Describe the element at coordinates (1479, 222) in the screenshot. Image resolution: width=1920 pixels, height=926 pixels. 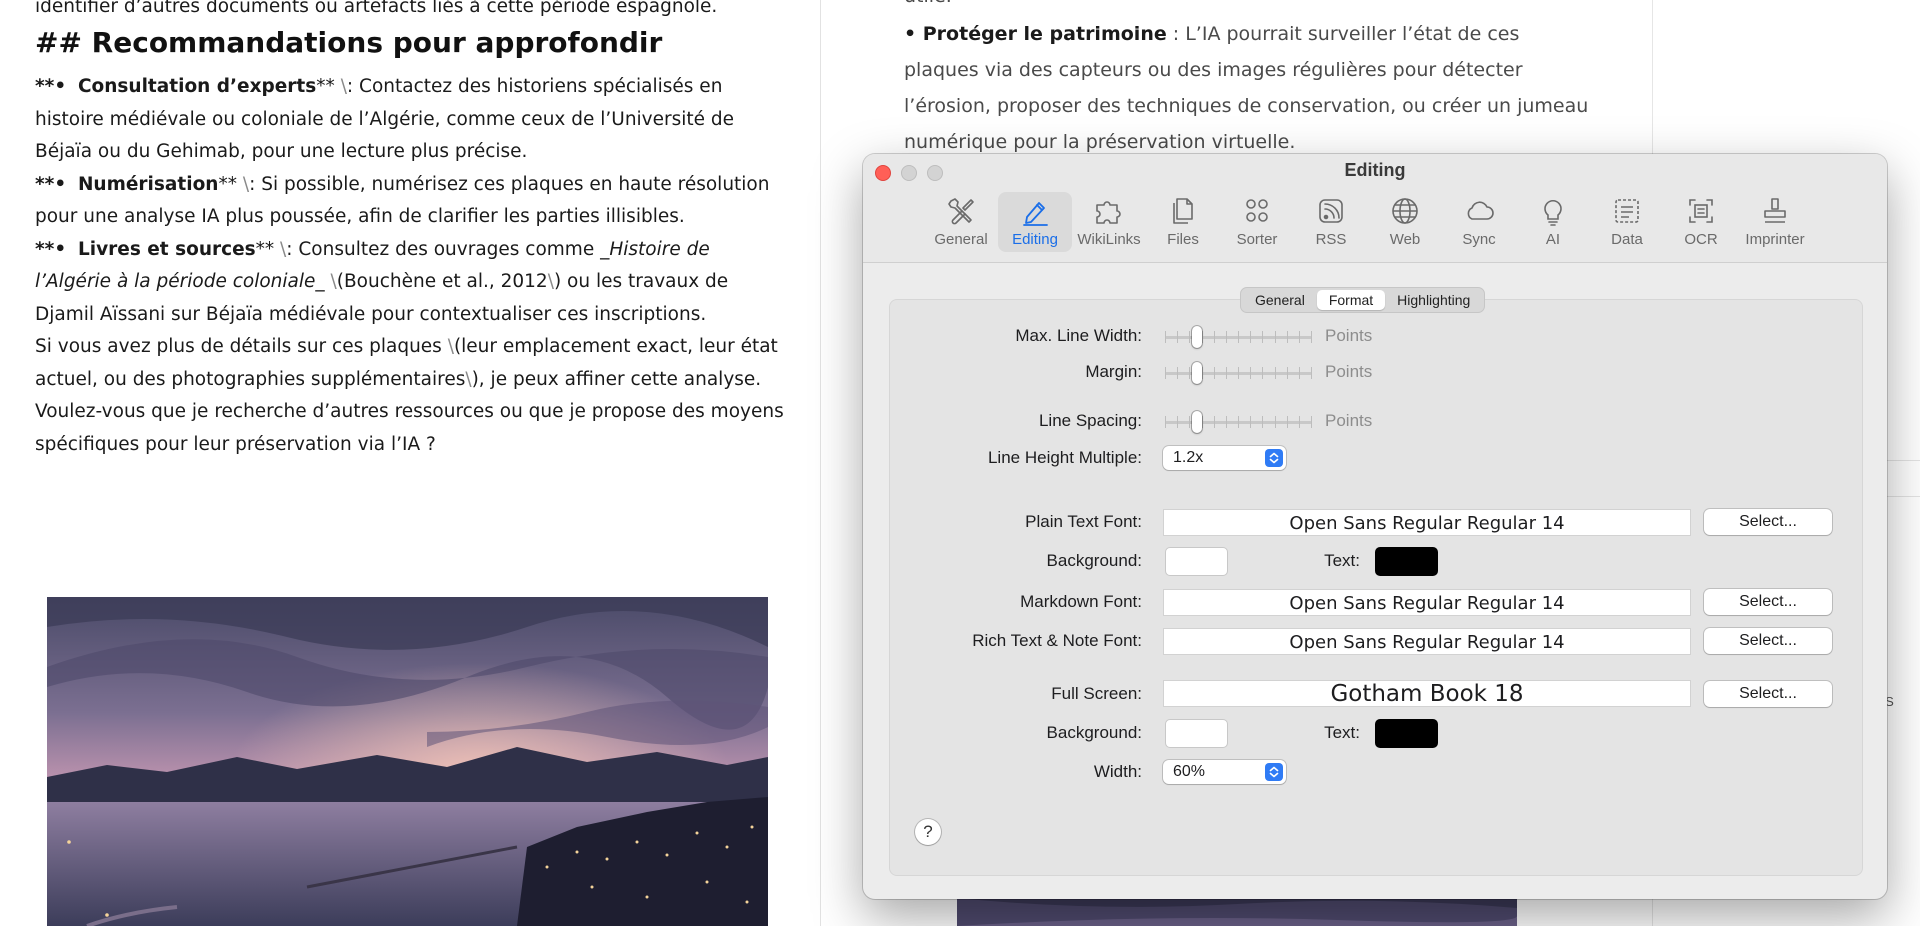
I see `tab-sync: Sync` at that location.